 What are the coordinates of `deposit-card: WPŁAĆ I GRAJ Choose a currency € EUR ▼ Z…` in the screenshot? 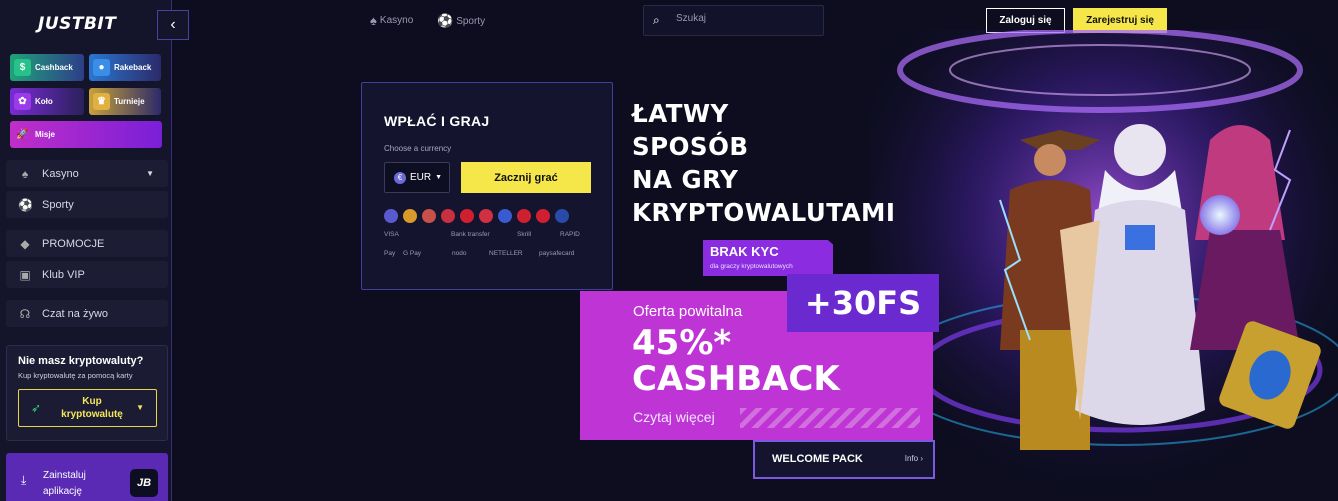 It's located at (487, 186).